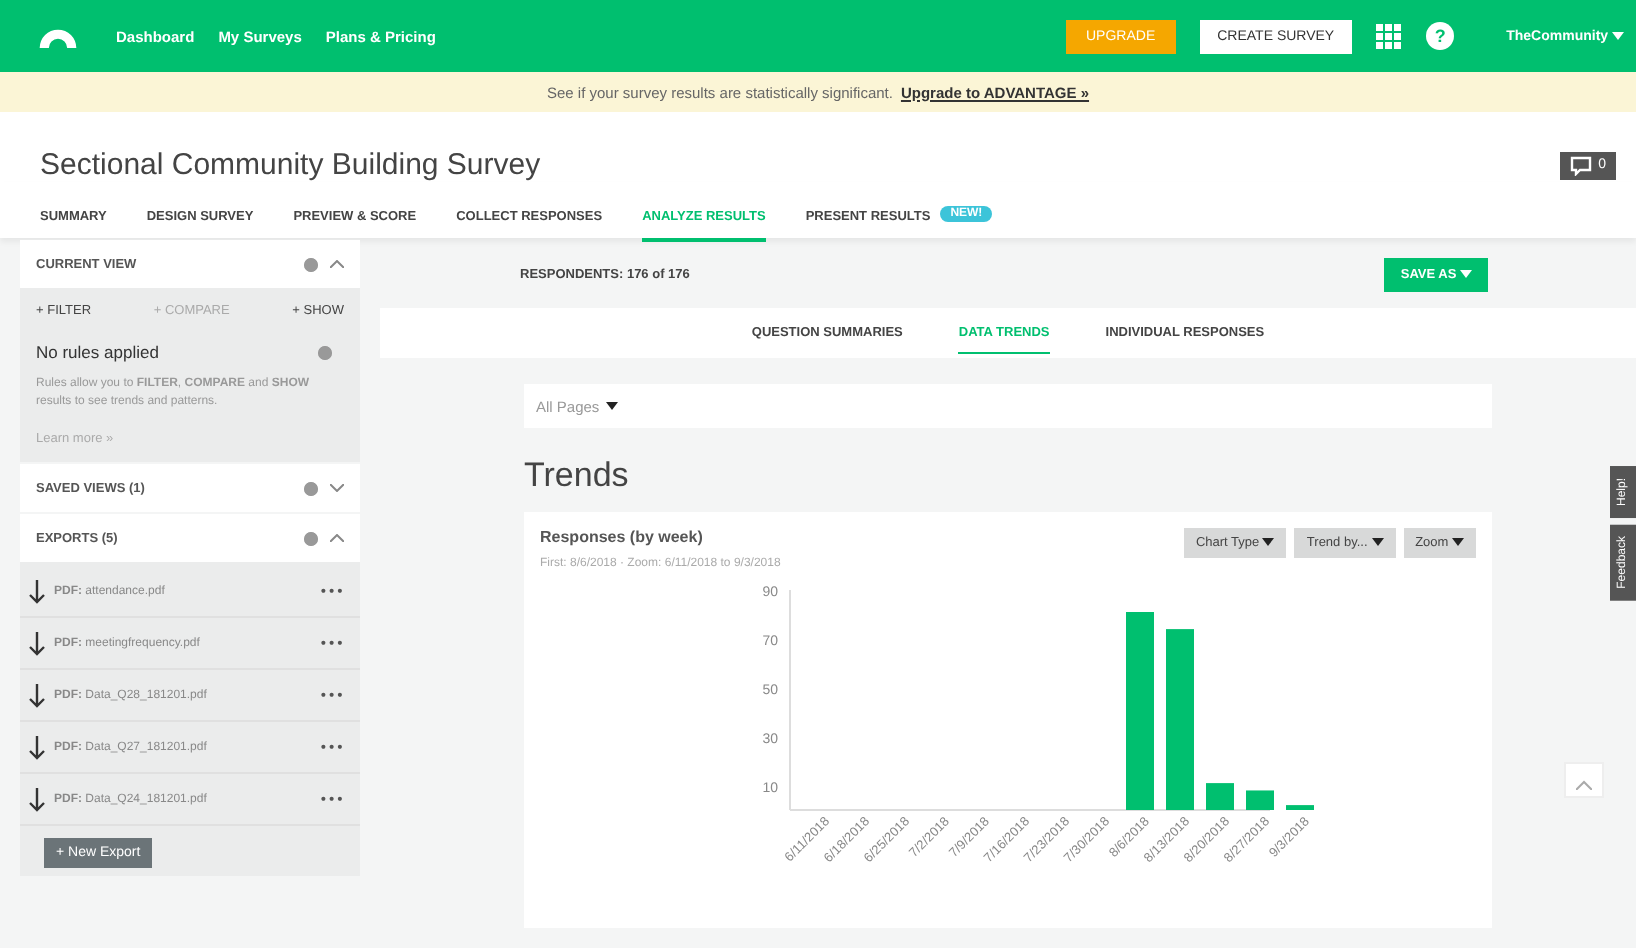 This screenshot has height=948, width=1636. I want to click on rules-status: No rules applied, so click(97, 352).